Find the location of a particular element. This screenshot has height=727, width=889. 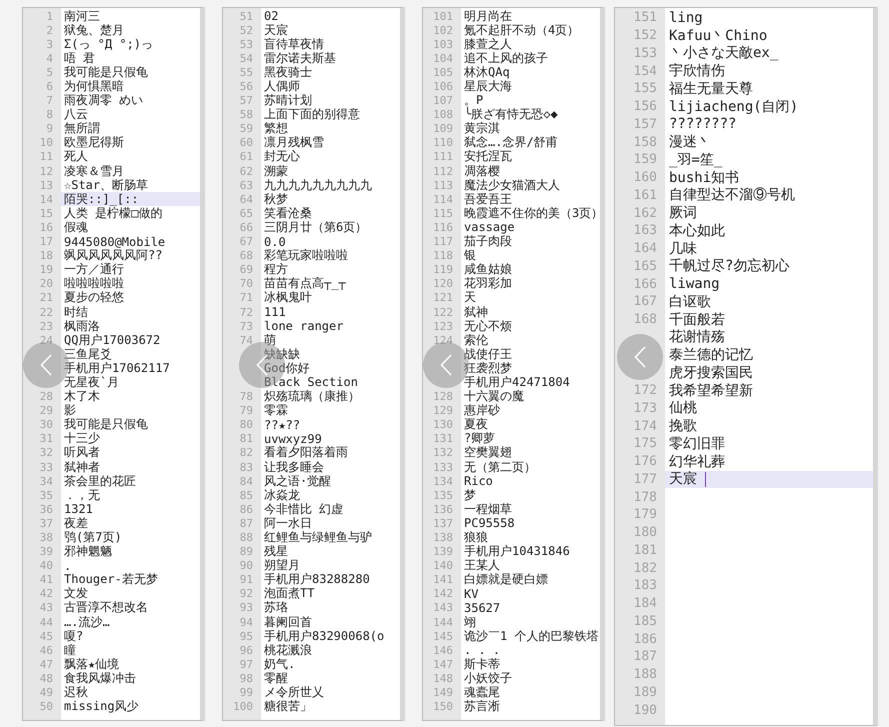

line-number: 21 is located at coordinates (46, 297).